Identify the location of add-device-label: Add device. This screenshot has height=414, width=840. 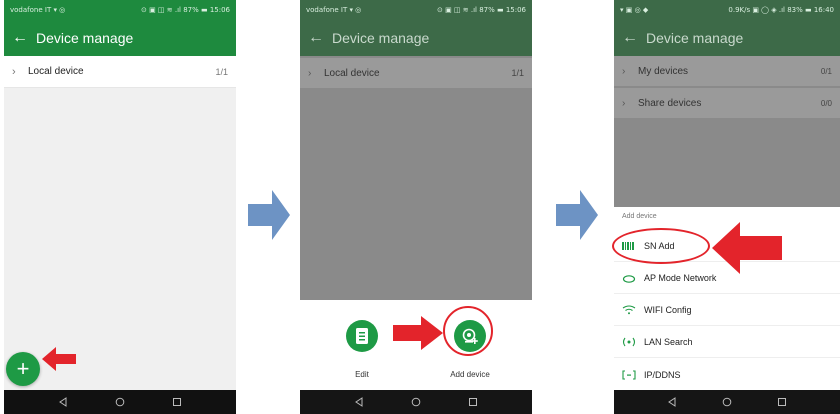
(470, 374).